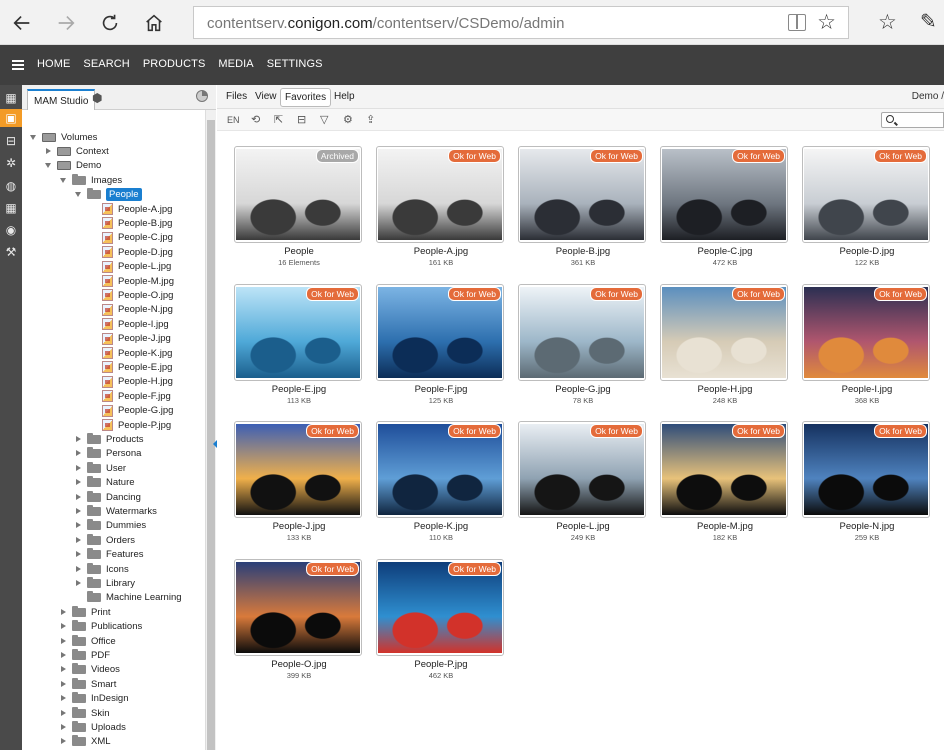  I want to click on asset-card: Ok for Web People-B.jpg 361 KB, so click(583, 206).